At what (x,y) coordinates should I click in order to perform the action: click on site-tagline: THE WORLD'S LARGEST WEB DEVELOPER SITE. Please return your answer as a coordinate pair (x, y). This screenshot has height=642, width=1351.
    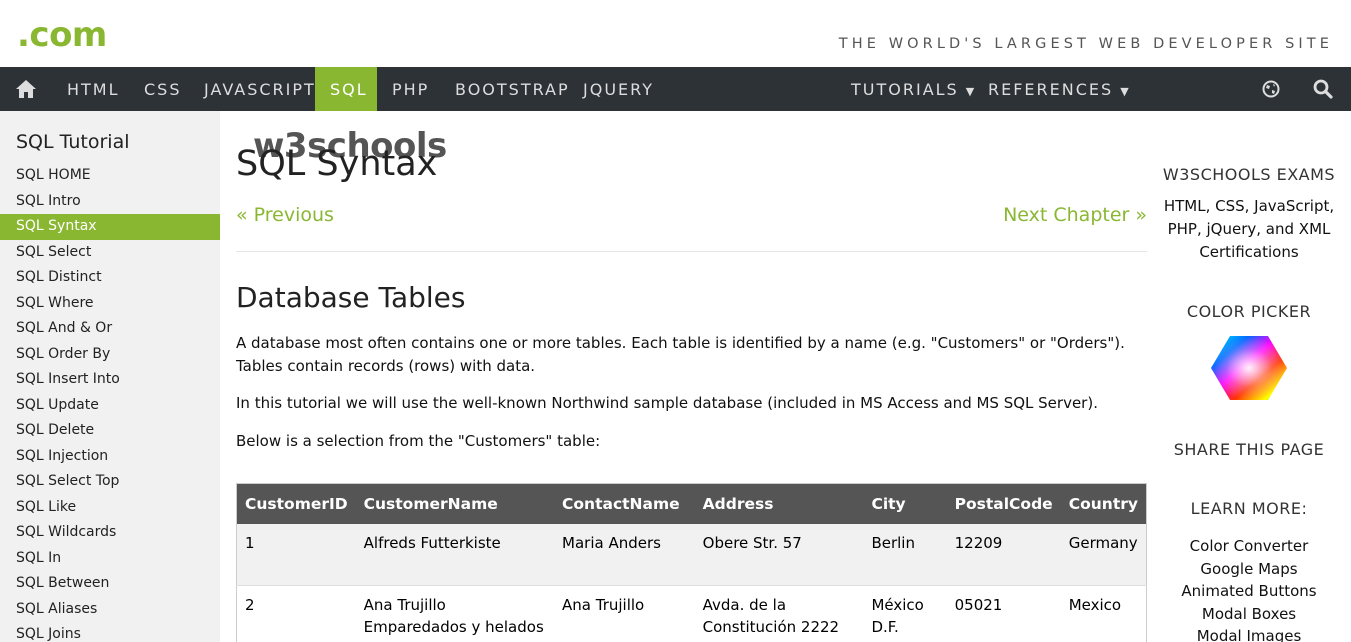
    Looking at the image, I should click on (1085, 44).